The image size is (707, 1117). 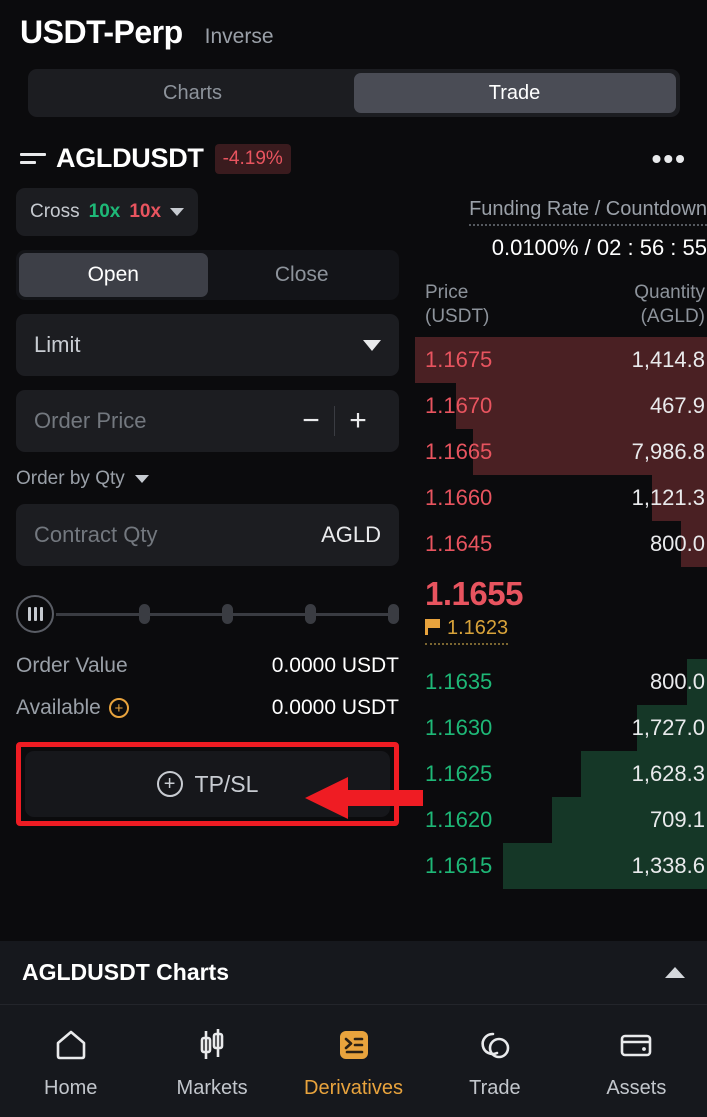 What do you see at coordinates (169, 784) in the screenshot?
I see `plus-circle-icon: +` at bounding box center [169, 784].